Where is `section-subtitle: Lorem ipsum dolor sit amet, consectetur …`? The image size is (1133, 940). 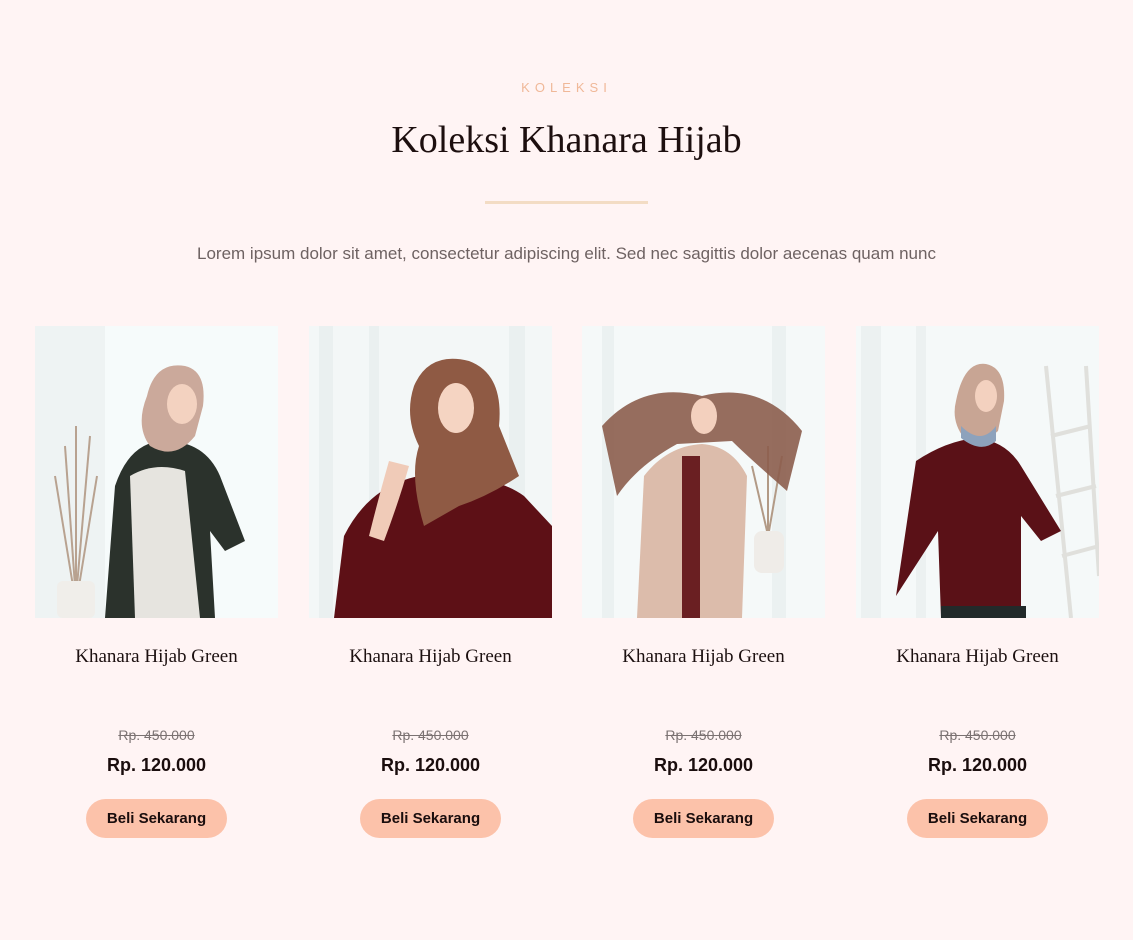
section-subtitle: Lorem ipsum dolor sit amet, consectetur … is located at coordinates (566, 253).